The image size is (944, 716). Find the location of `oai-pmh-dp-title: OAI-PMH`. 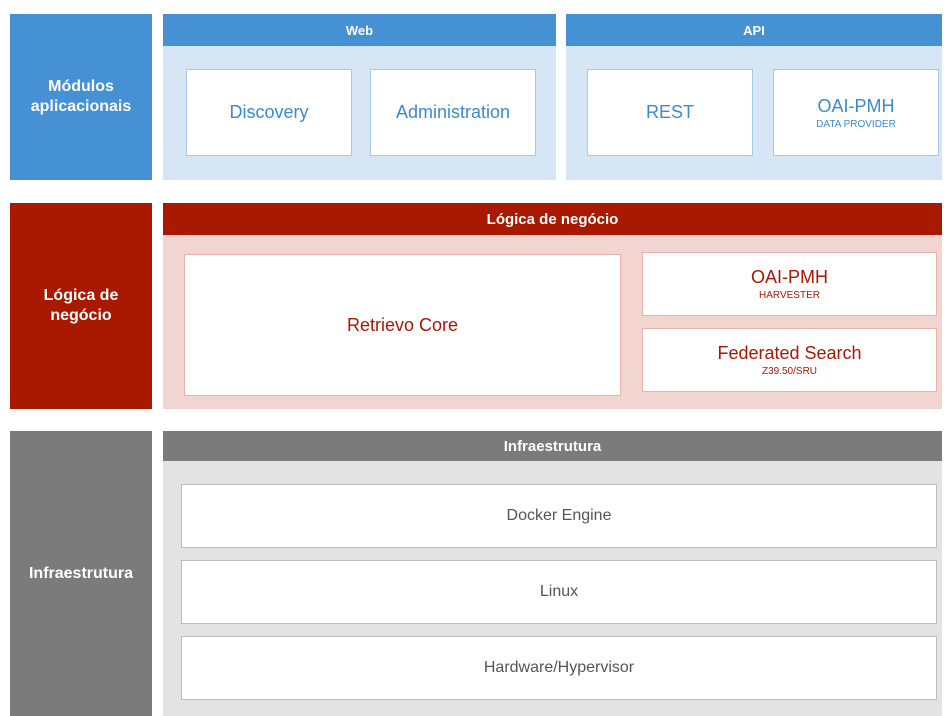

oai-pmh-dp-title: OAI-PMH is located at coordinates (856, 105).